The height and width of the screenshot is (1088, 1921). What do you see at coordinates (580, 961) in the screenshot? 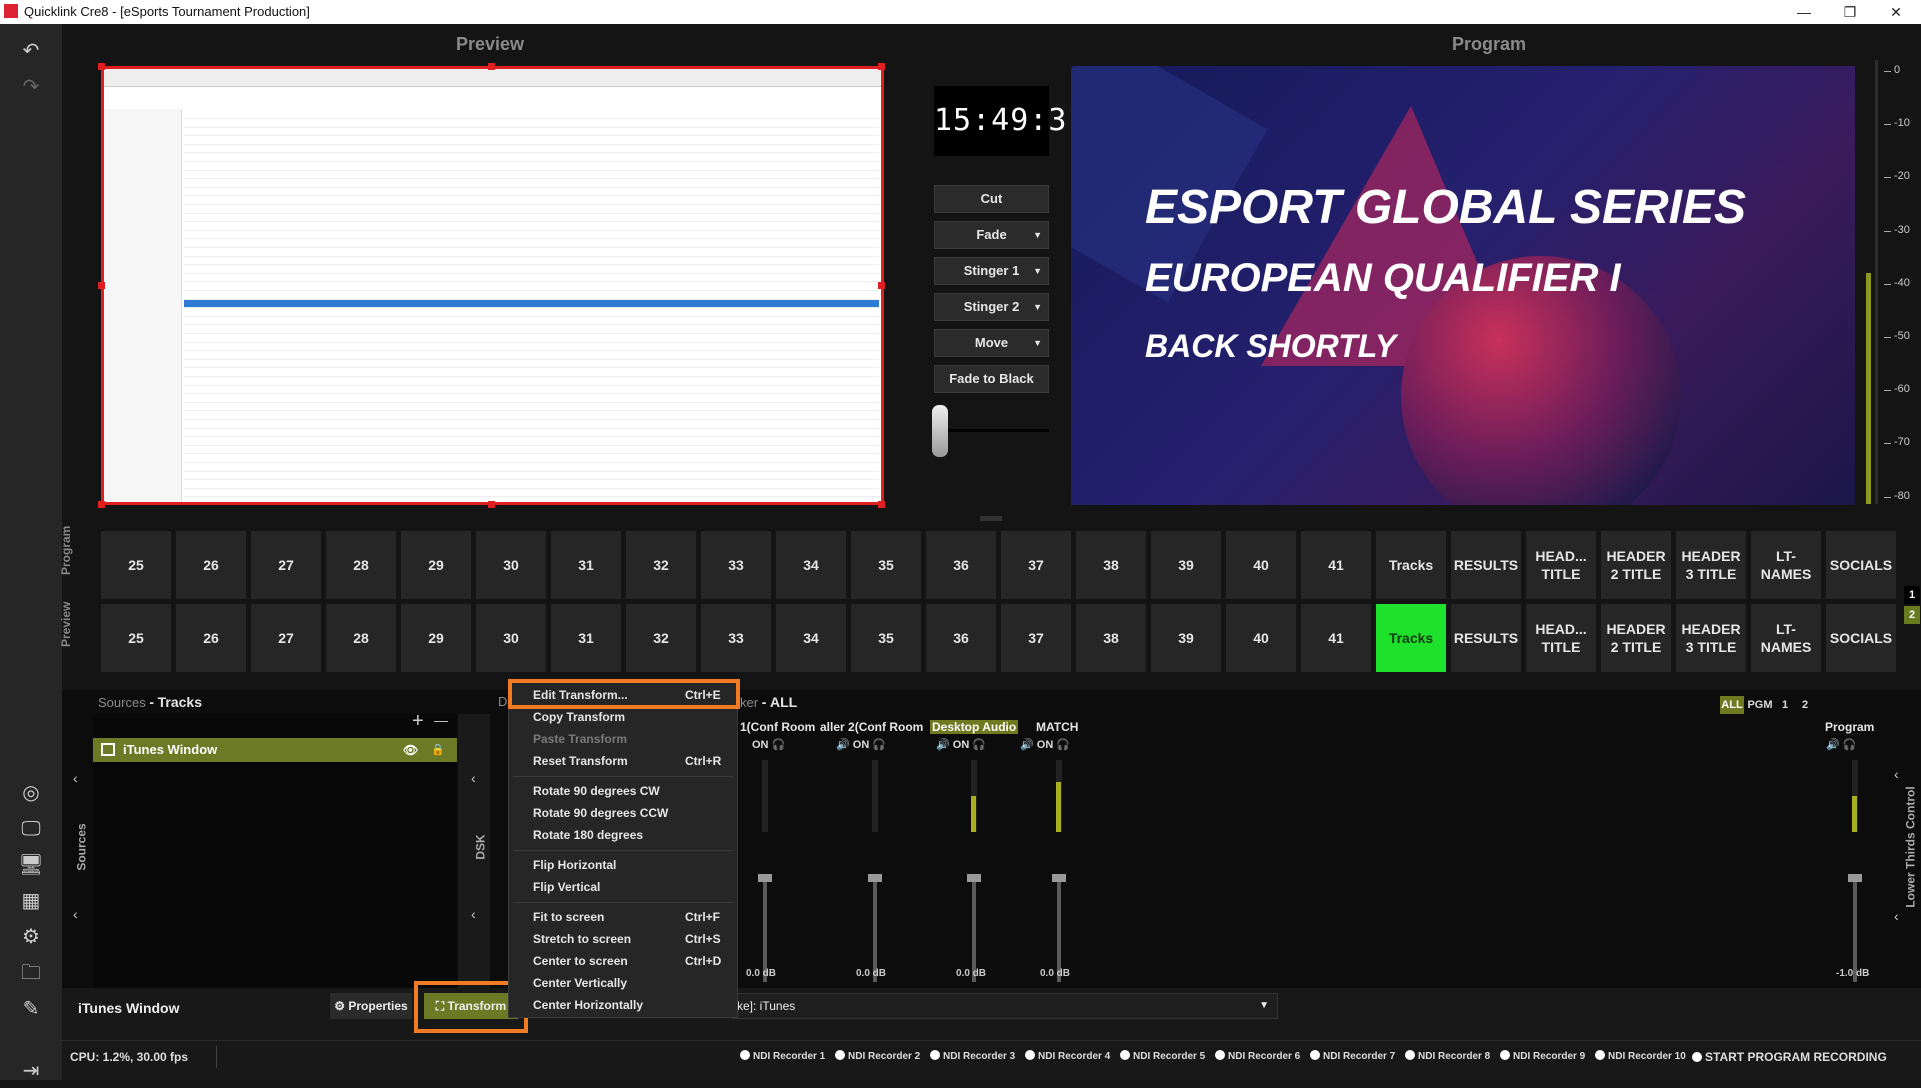
I see `menu-item-center-to-screen: Center to screen` at bounding box center [580, 961].